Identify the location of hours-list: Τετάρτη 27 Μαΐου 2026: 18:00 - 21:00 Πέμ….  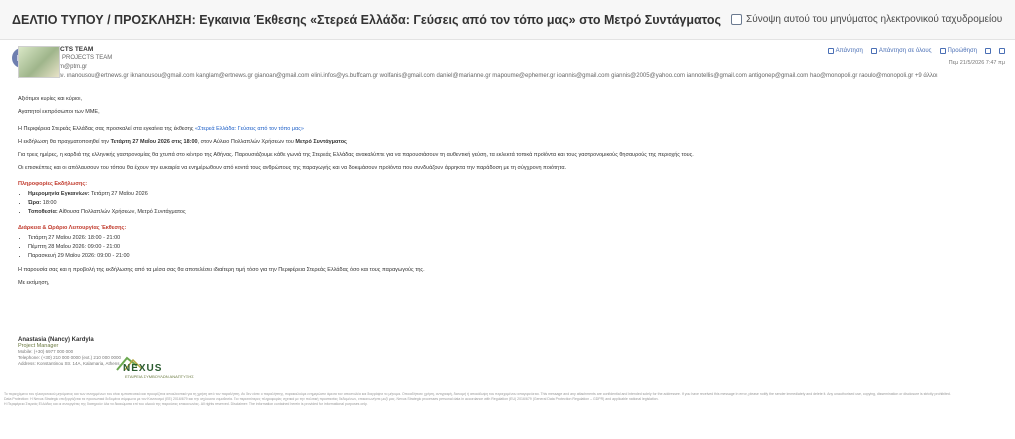
(513, 247).